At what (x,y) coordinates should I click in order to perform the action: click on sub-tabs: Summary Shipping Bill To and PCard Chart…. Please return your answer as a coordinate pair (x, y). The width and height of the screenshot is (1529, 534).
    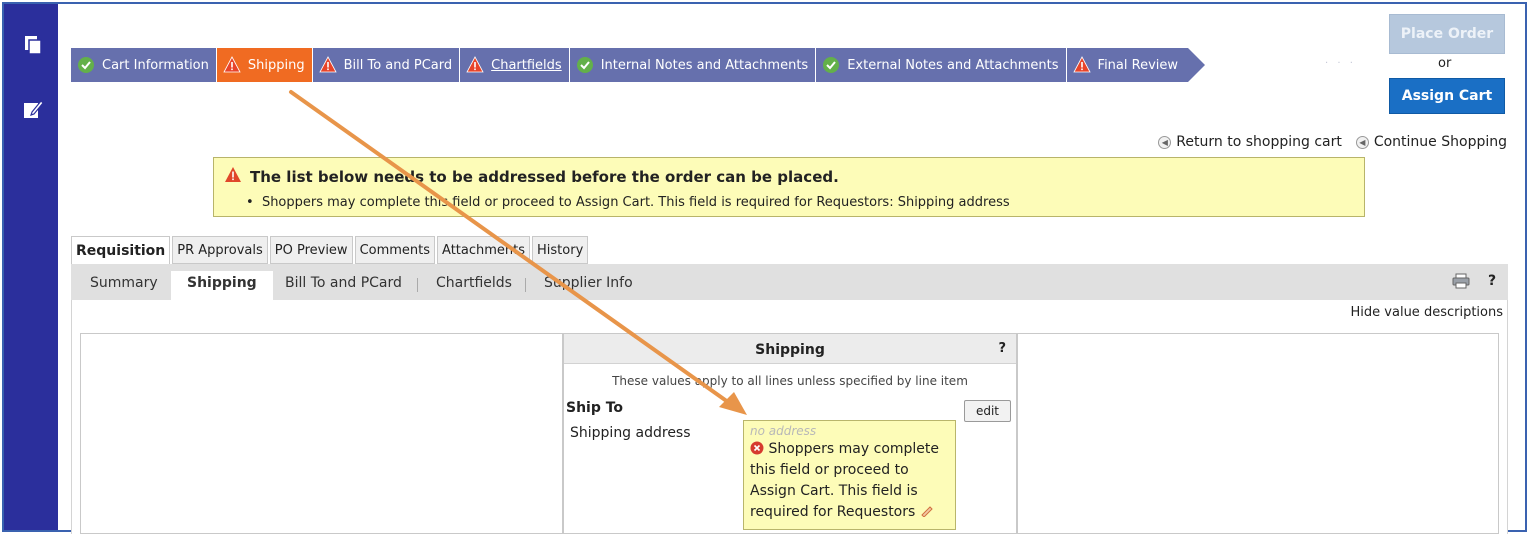
    Looking at the image, I should click on (789, 282).